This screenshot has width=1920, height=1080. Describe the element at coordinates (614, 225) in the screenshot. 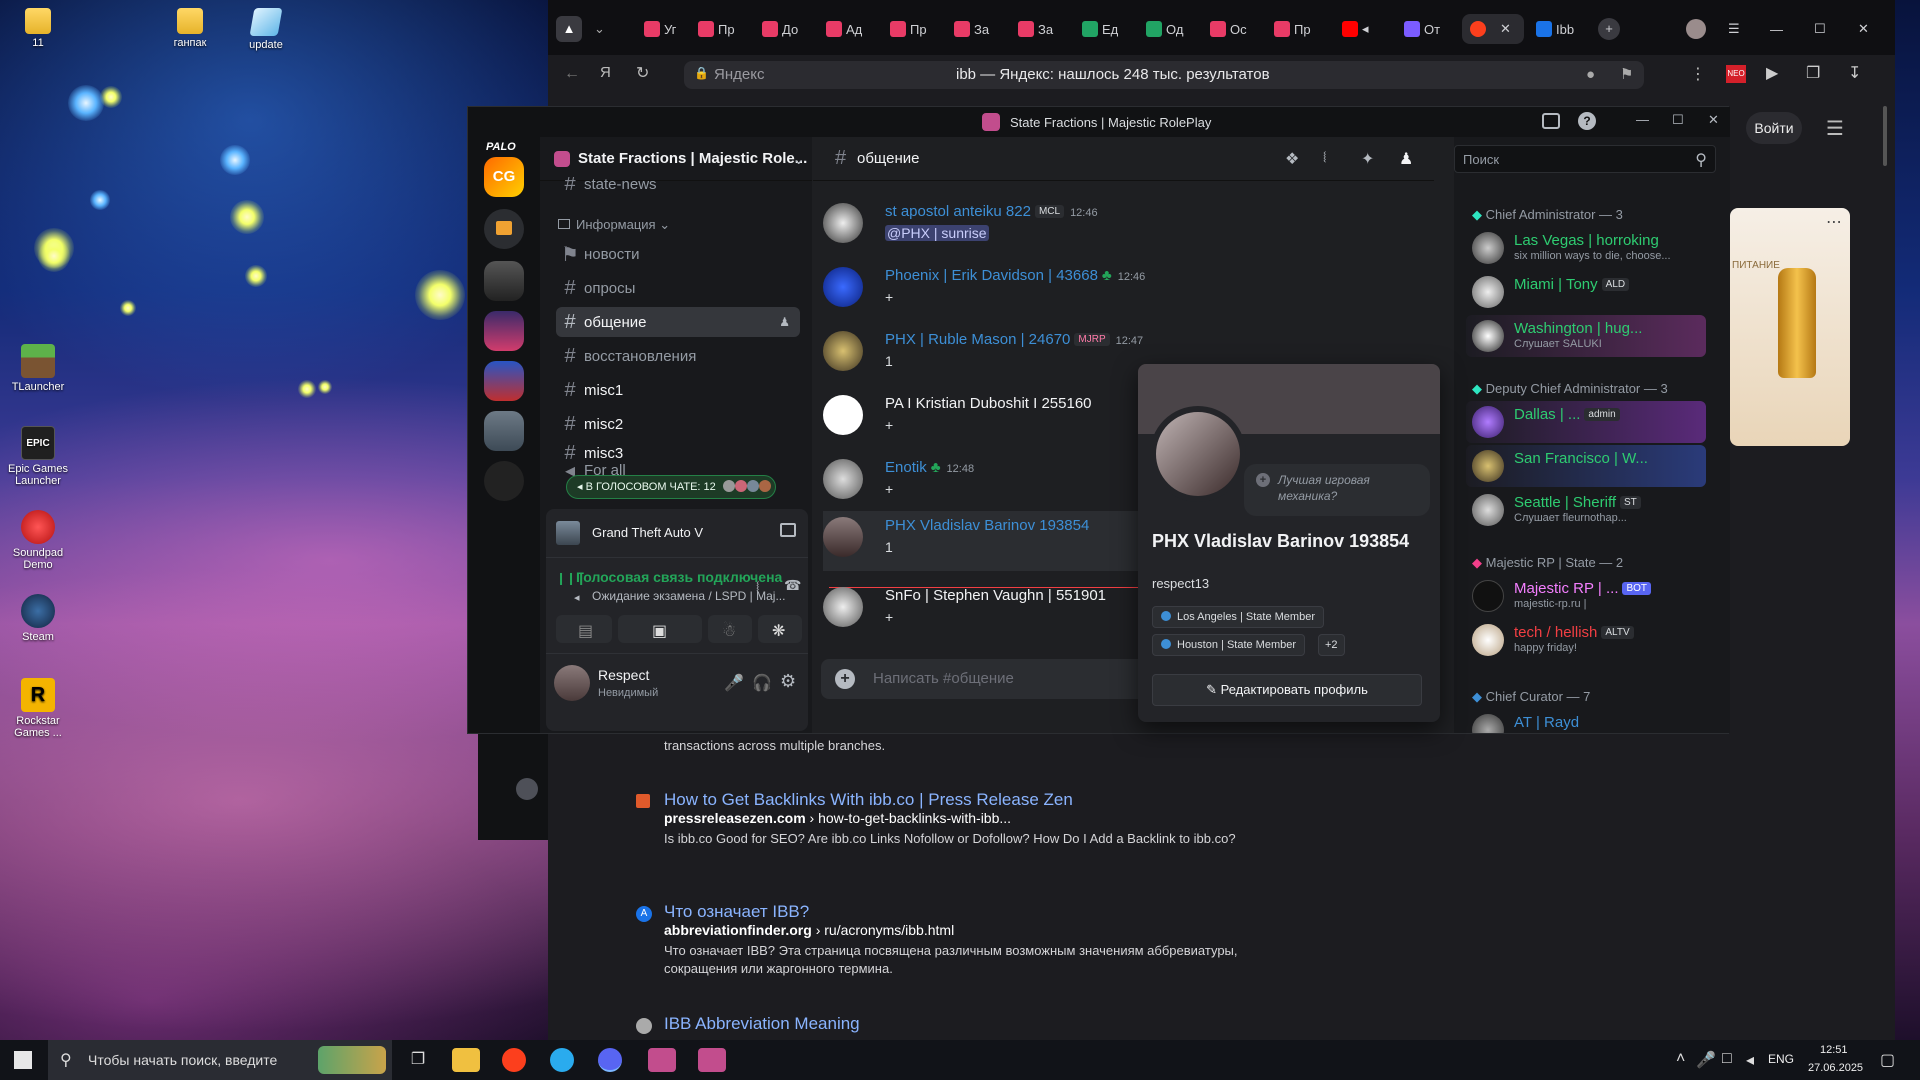

I see `category-header: Информация ⌄` at that location.